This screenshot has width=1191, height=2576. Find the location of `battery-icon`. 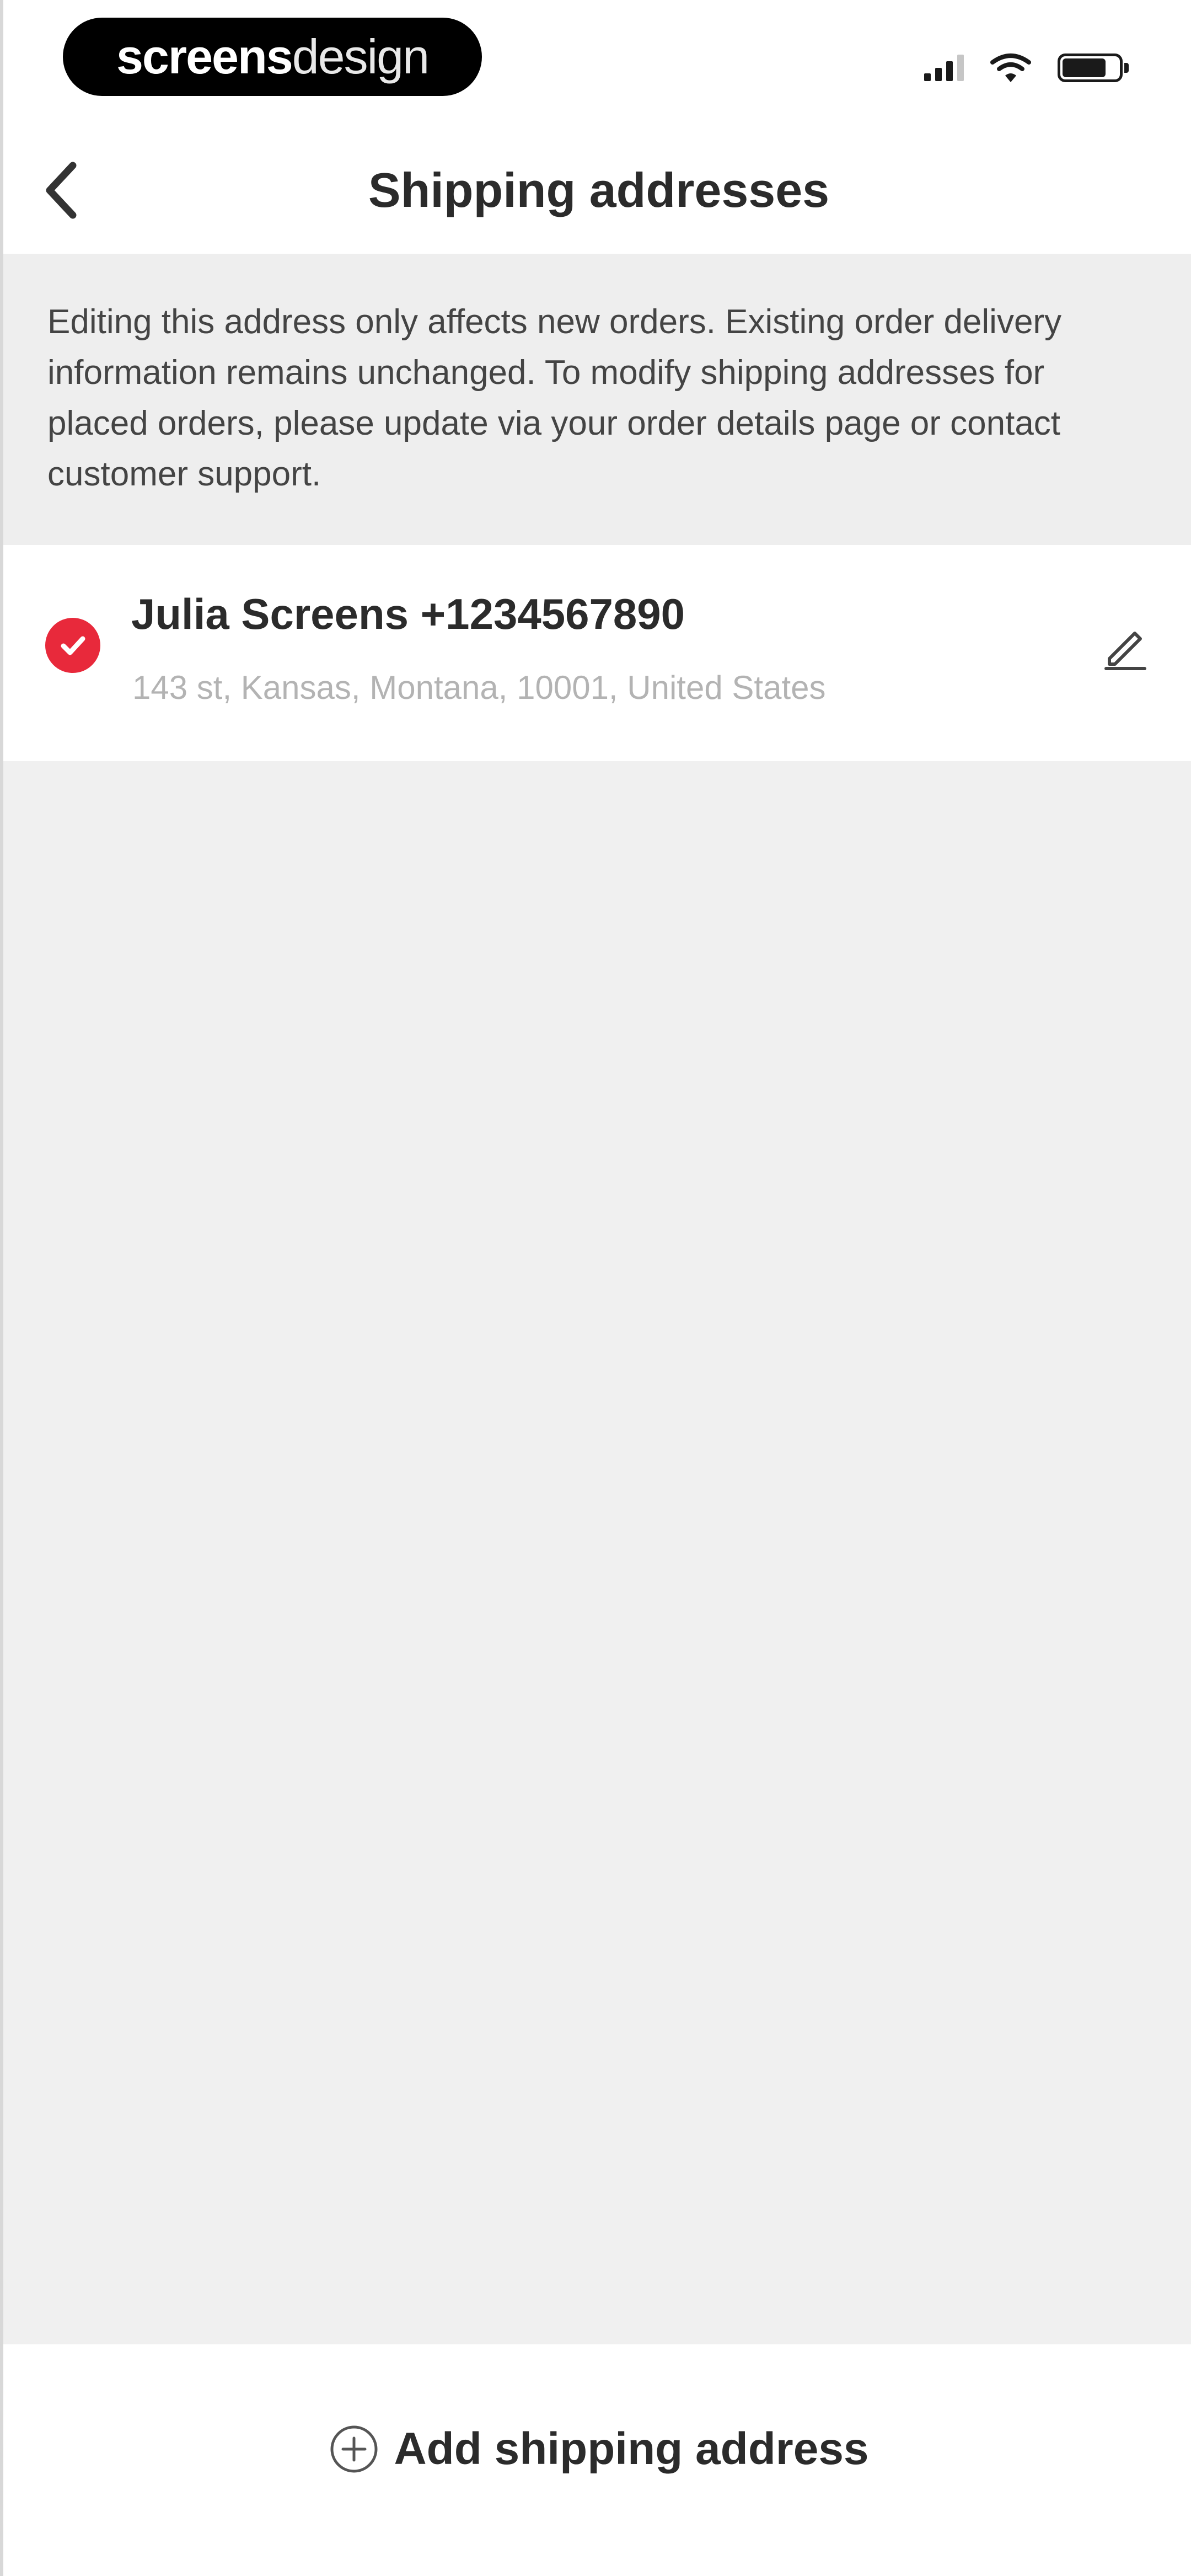

battery-icon is located at coordinates (1093, 68).